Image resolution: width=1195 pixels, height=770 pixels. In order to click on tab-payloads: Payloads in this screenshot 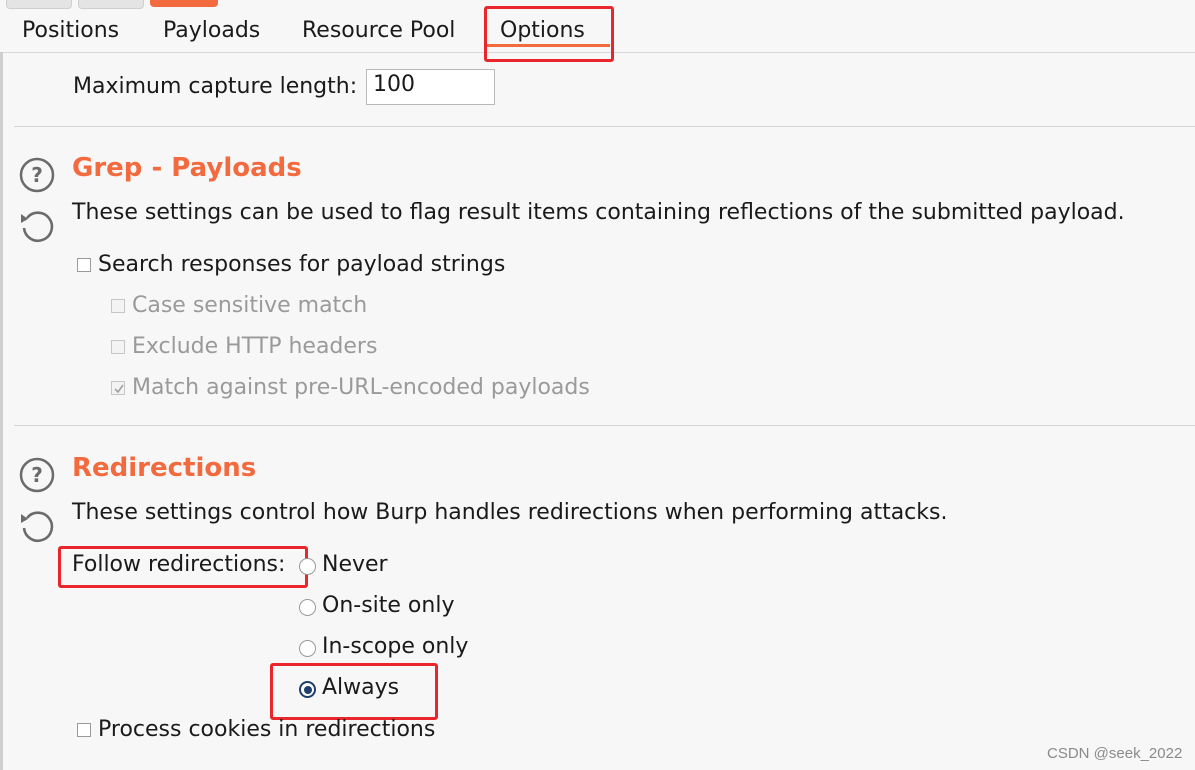, I will do `click(211, 31)`.